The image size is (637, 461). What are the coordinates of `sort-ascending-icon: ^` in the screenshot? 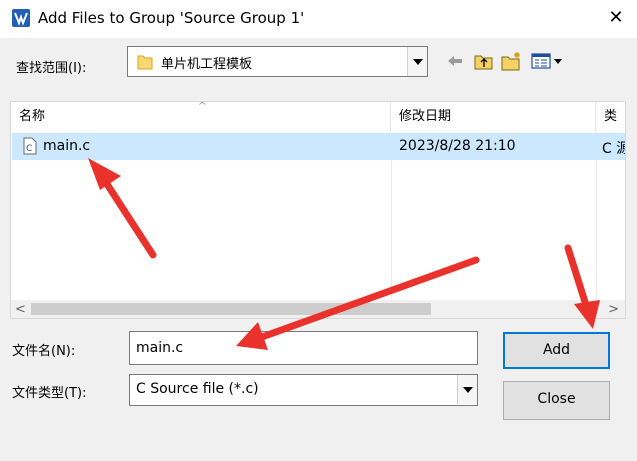 It's located at (202, 106).